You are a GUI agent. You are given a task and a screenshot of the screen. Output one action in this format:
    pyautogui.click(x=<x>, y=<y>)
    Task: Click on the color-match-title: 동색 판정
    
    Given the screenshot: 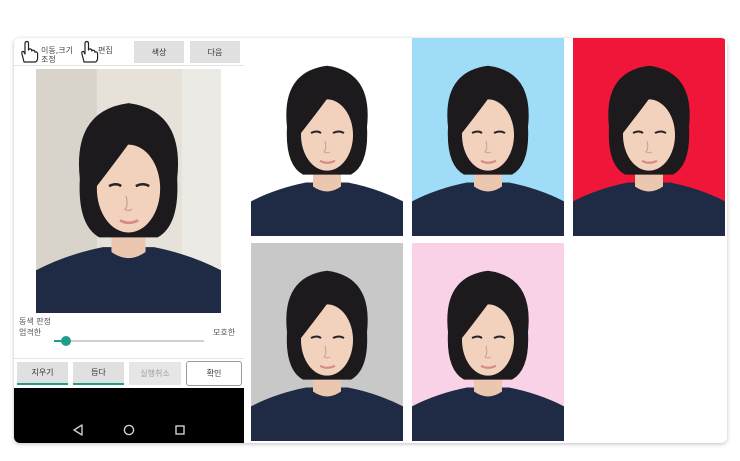 What is the action you would take?
    pyautogui.click(x=35, y=321)
    